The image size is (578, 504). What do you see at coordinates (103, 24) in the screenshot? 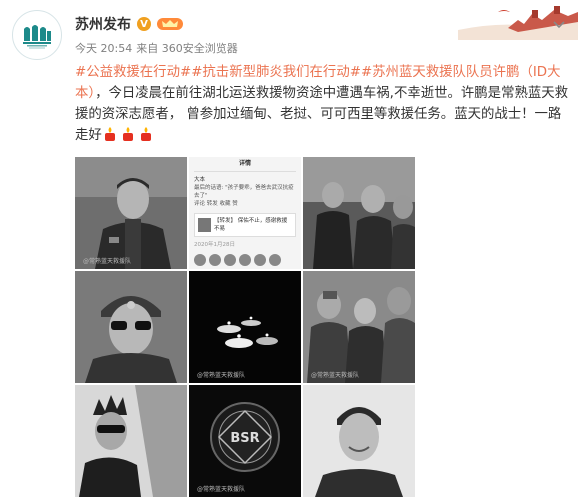
I see `account-name: 苏州发布` at bounding box center [103, 24].